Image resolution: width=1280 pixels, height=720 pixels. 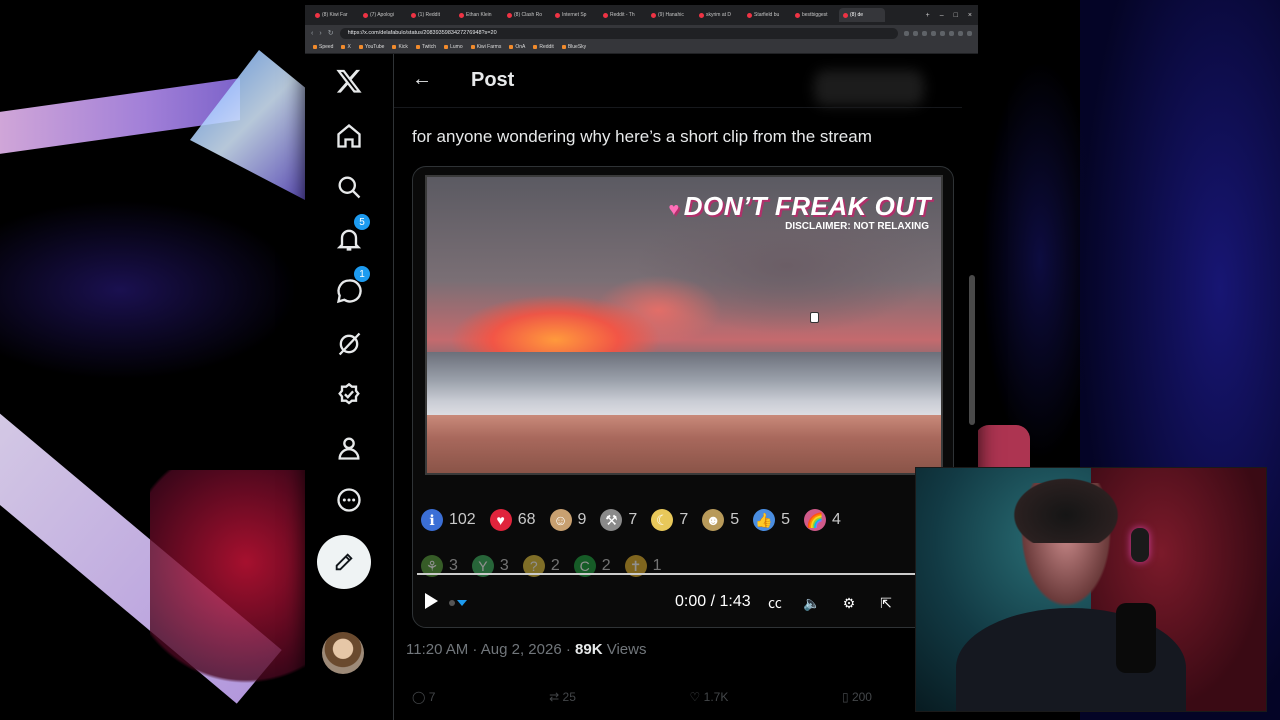 I want to click on sidebar-item-premium, so click(x=349, y=396).